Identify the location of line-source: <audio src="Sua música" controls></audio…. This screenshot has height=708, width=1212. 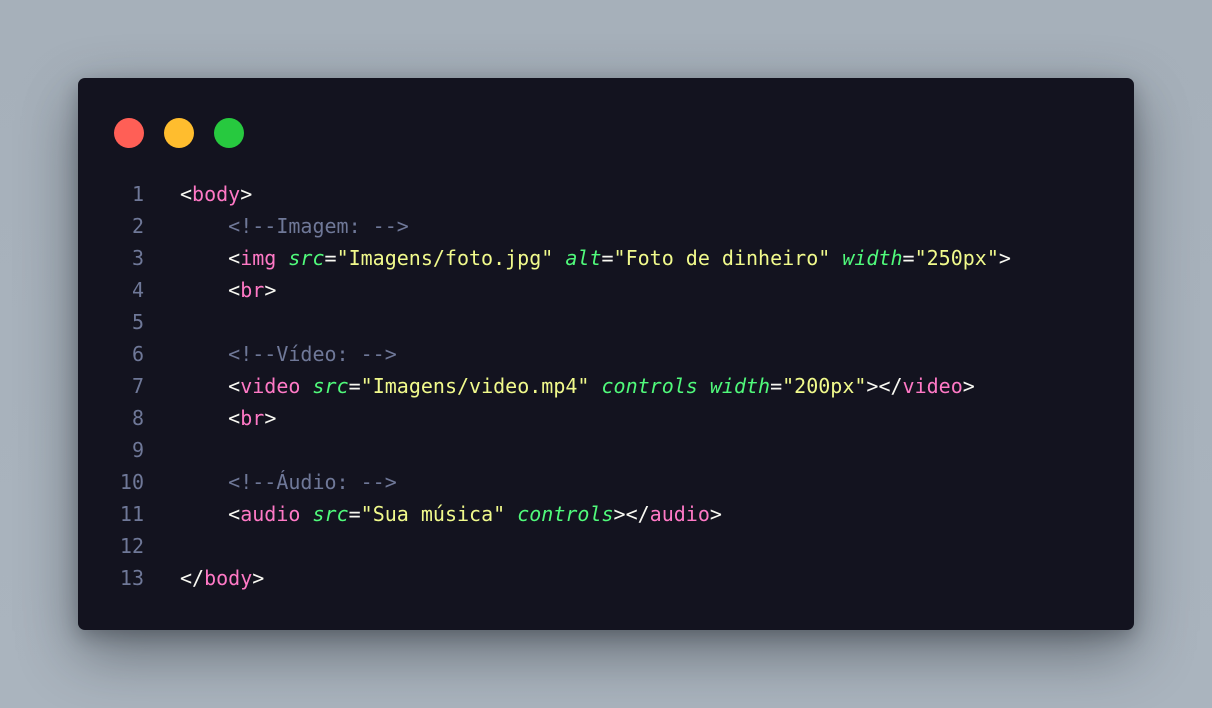
(451, 514).